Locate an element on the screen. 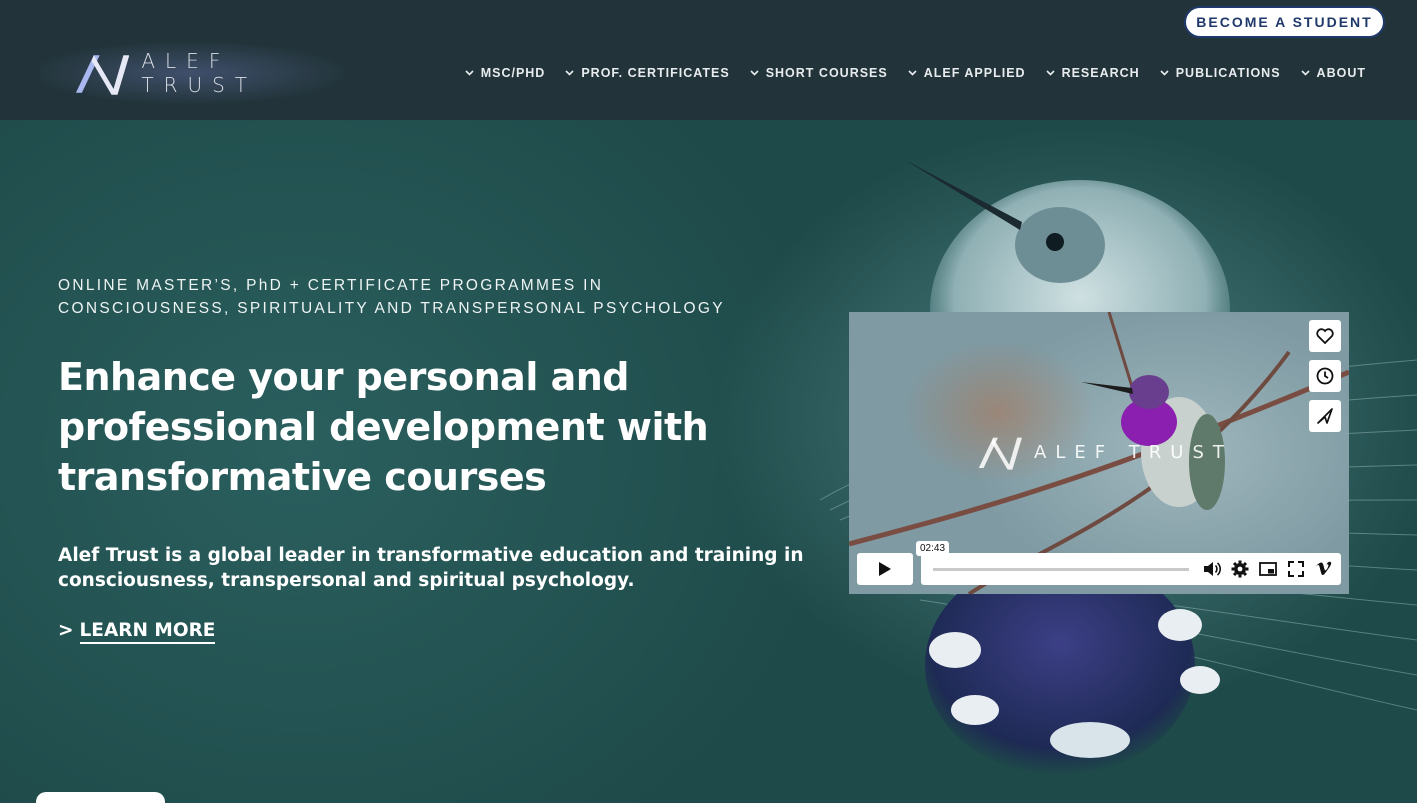 The image size is (1417, 803). pip-icon is located at coordinates (1268, 569).